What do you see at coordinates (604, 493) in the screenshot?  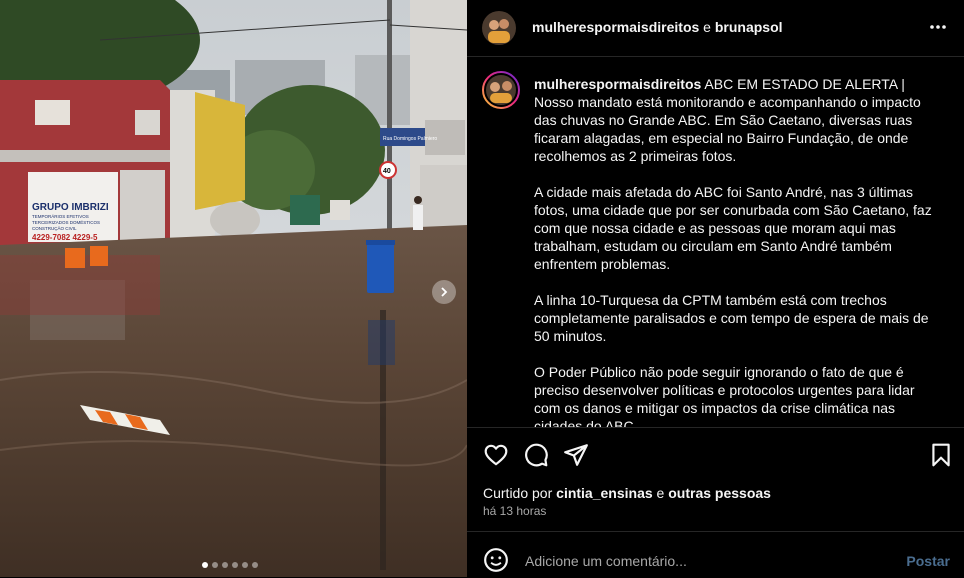 I see `liked-by-user: cintia_ensinas` at bounding box center [604, 493].